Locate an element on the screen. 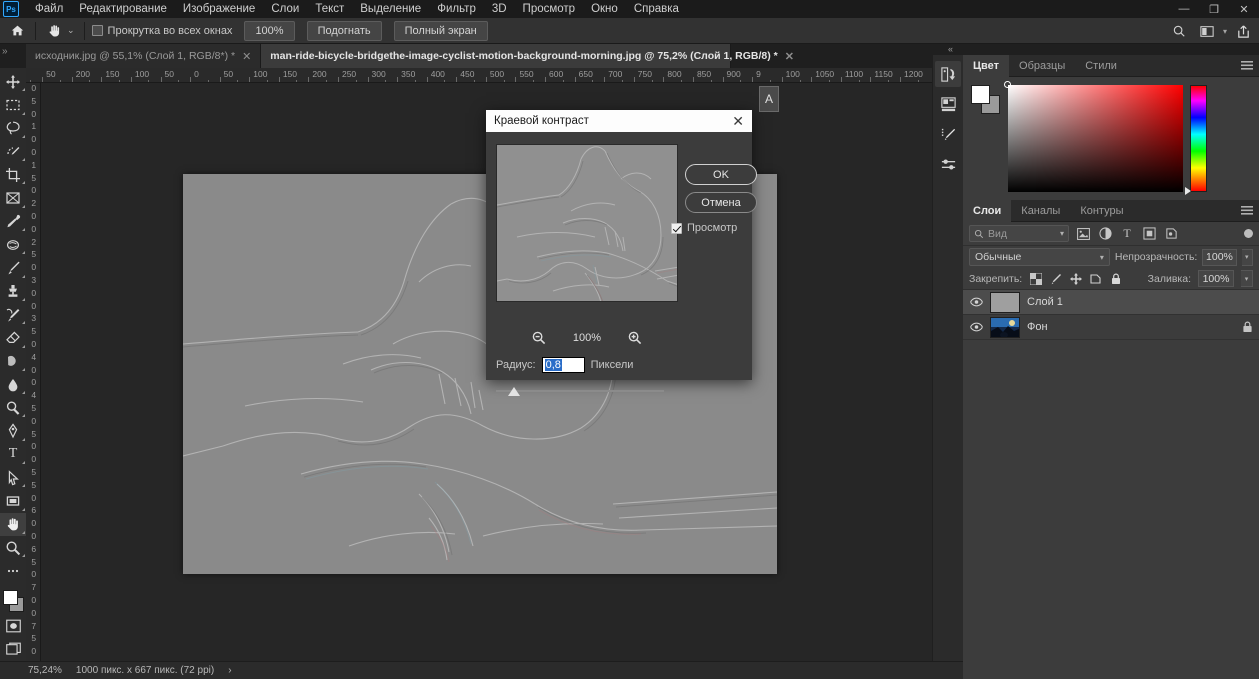  screen-mode-icon is located at coordinates (13, 649).